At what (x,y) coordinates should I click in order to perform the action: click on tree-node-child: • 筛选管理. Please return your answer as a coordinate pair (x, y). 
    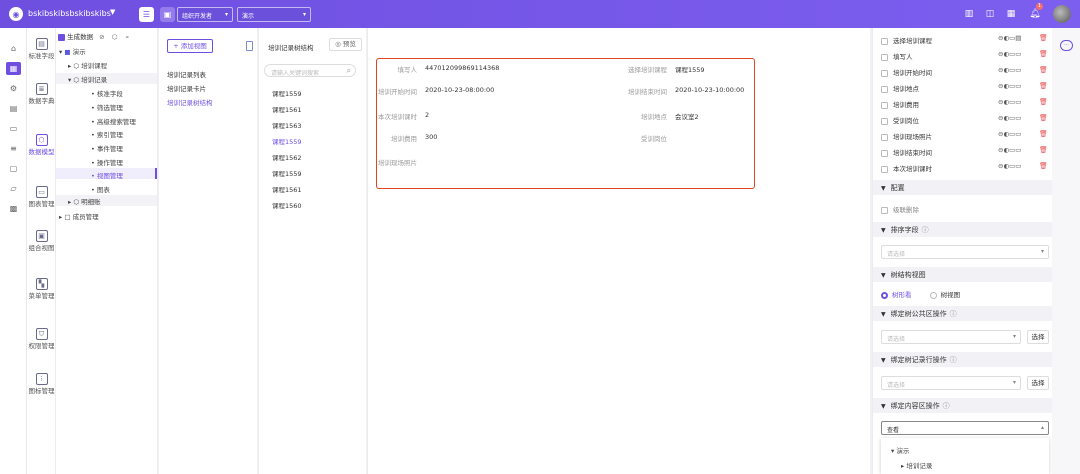
    Looking at the image, I should click on (107, 107).